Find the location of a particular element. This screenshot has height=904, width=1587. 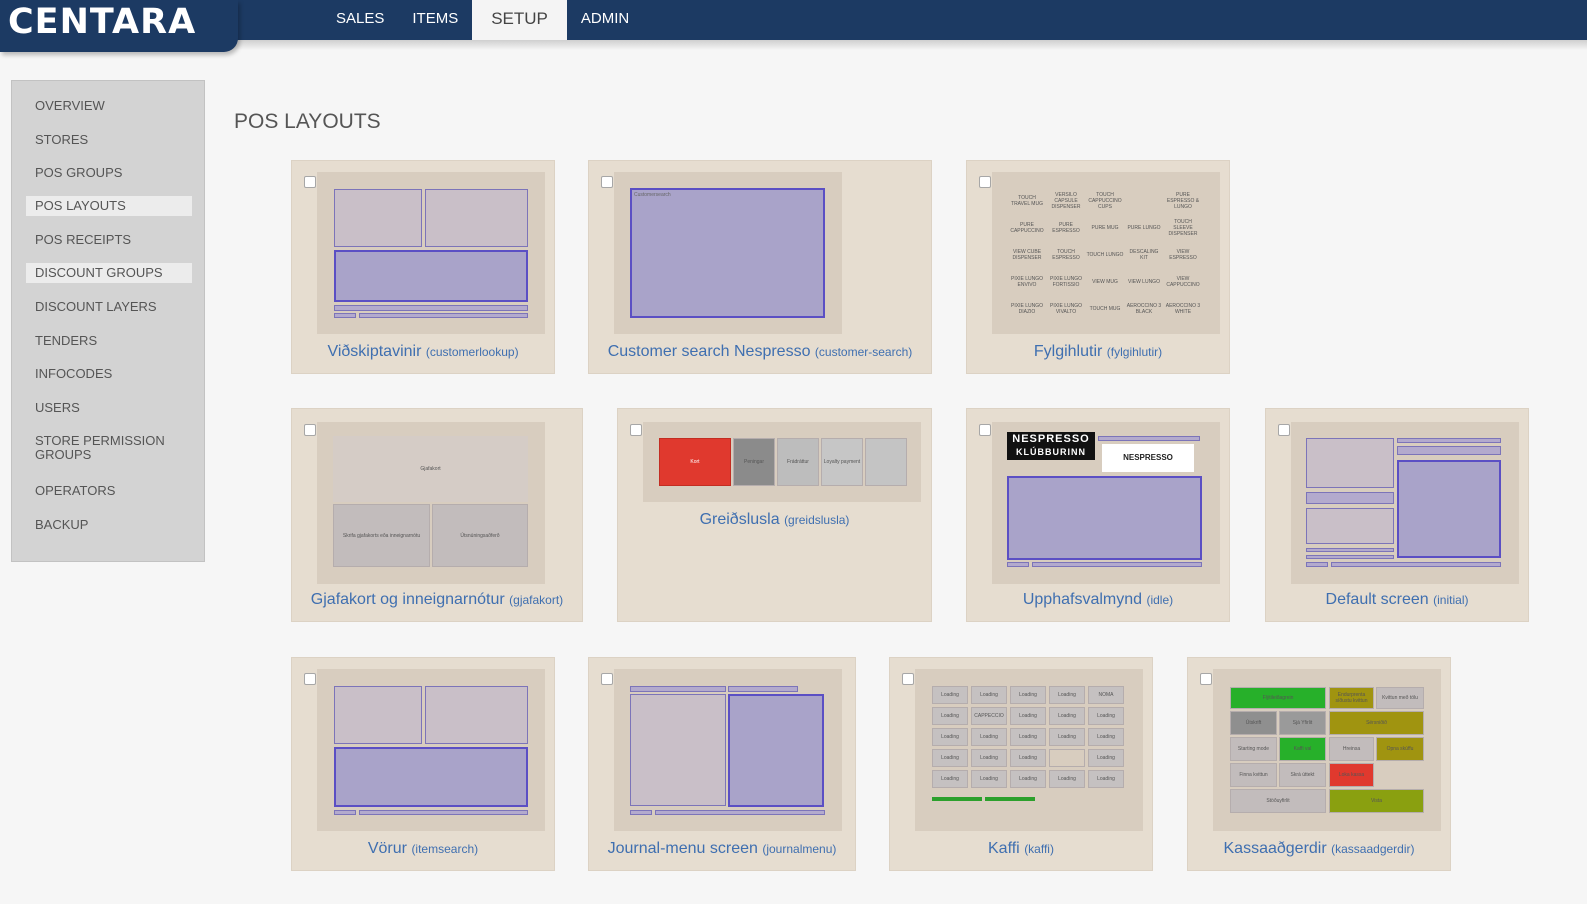

layout-card-journalmenu: Journal-menu screen (journalmenu) is located at coordinates (722, 764).